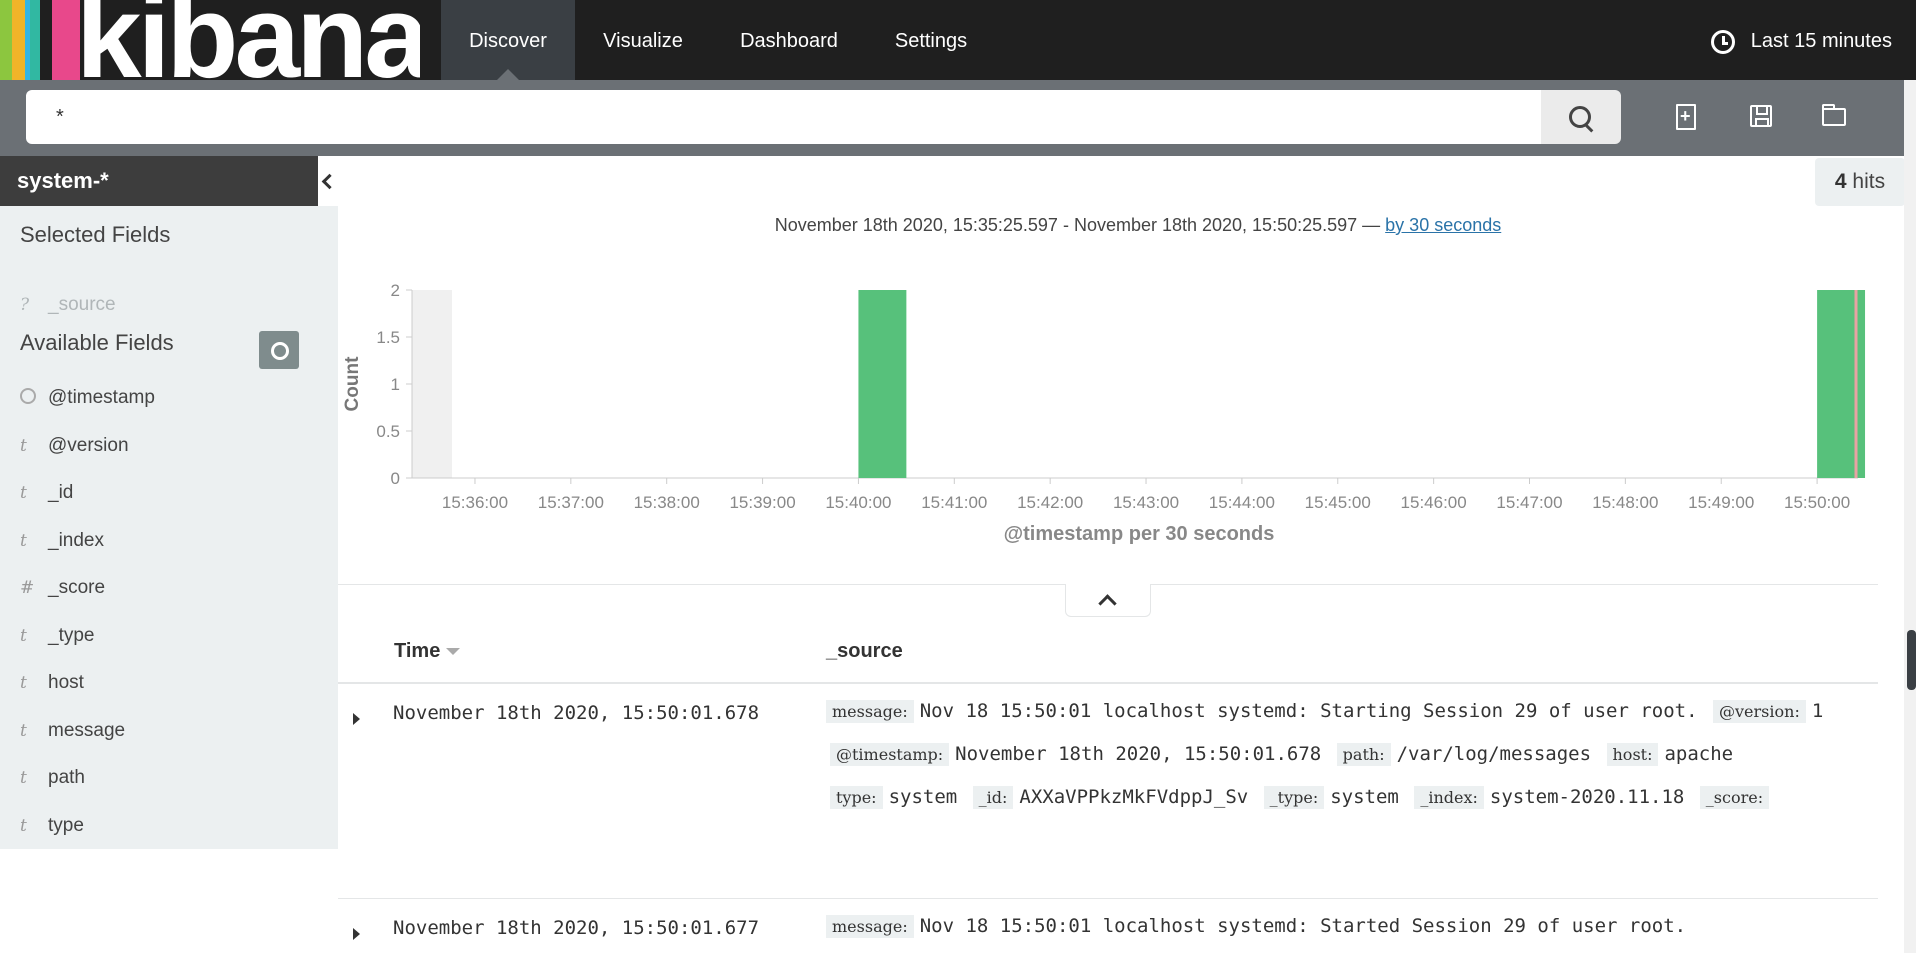 This screenshot has width=1916, height=953. What do you see at coordinates (1108, 898) in the screenshot?
I see `row-divider` at bounding box center [1108, 898].